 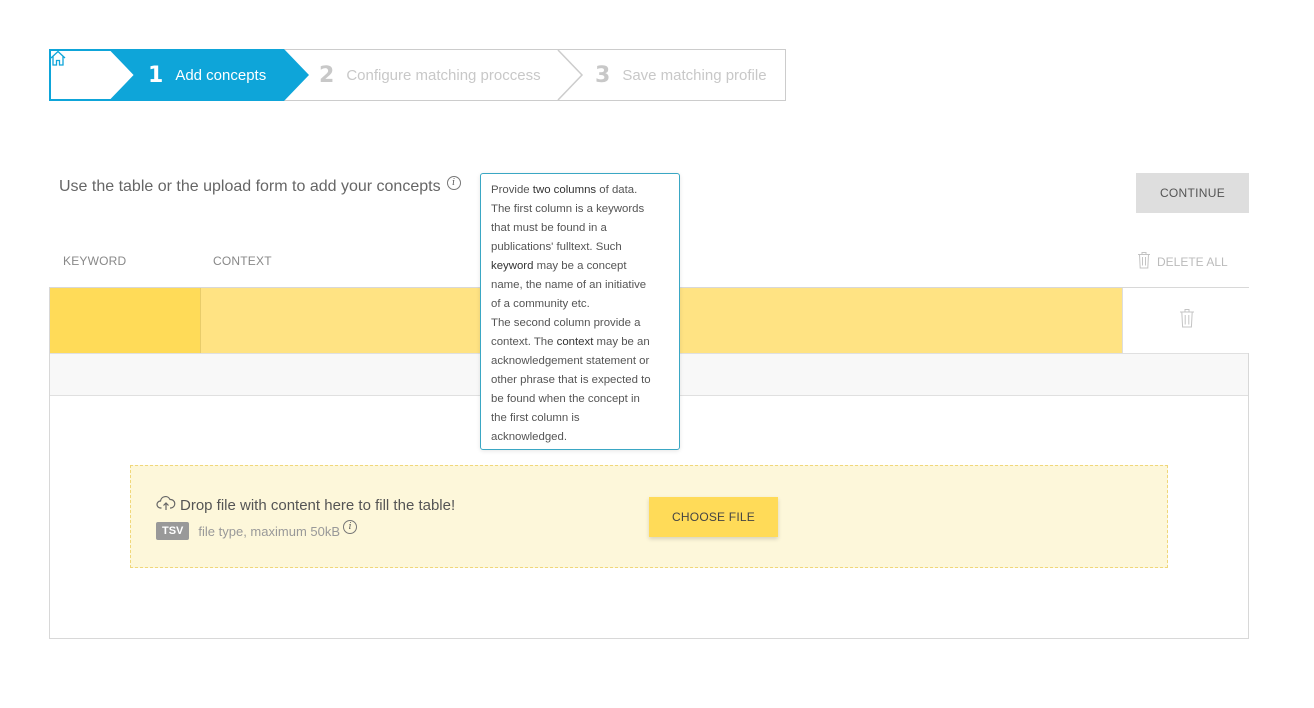 I want to click on tooltip-text: publications' fulltext. Such, so click(x=556, y=247).